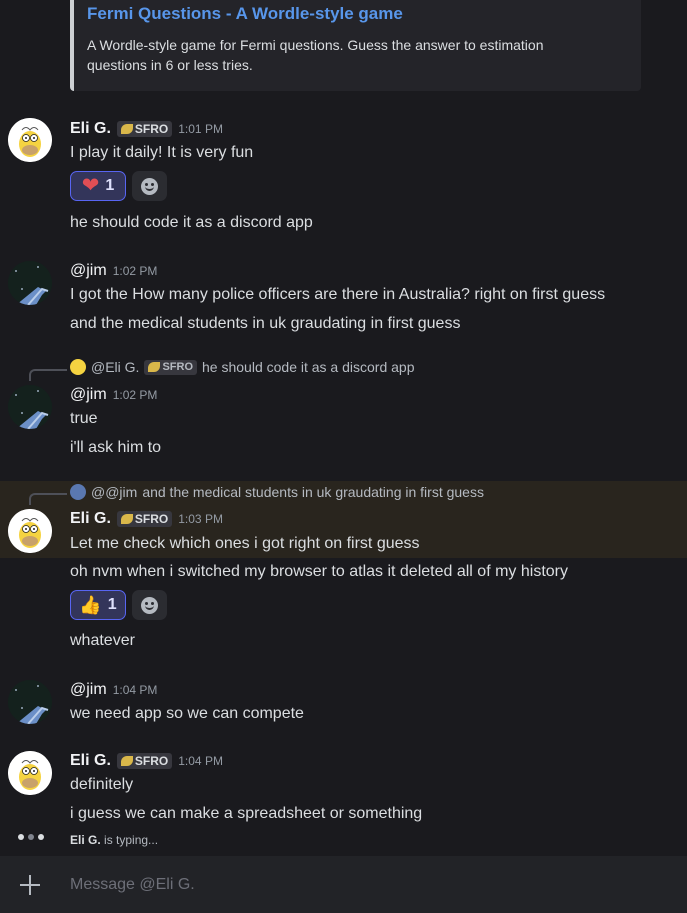  I want to click on reaction-thumbs-up: 👍 1, so click(98, 605).